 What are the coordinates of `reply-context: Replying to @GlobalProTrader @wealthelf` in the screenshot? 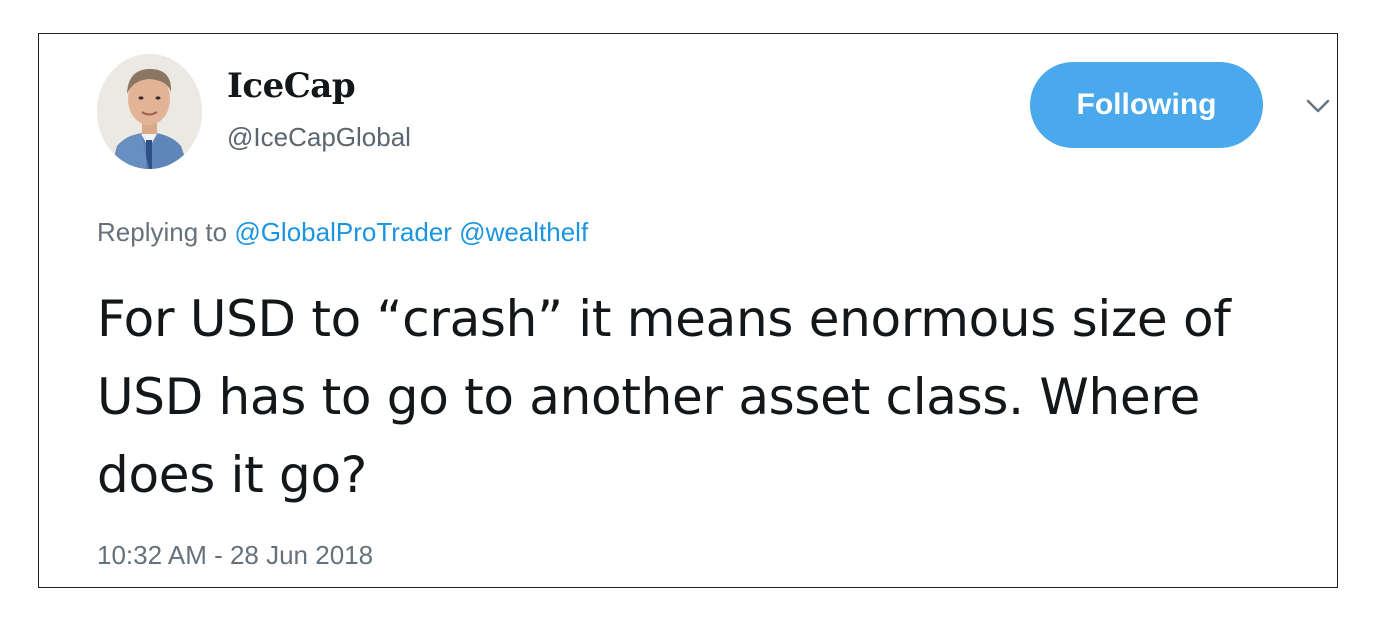 It's located at (342, 232).